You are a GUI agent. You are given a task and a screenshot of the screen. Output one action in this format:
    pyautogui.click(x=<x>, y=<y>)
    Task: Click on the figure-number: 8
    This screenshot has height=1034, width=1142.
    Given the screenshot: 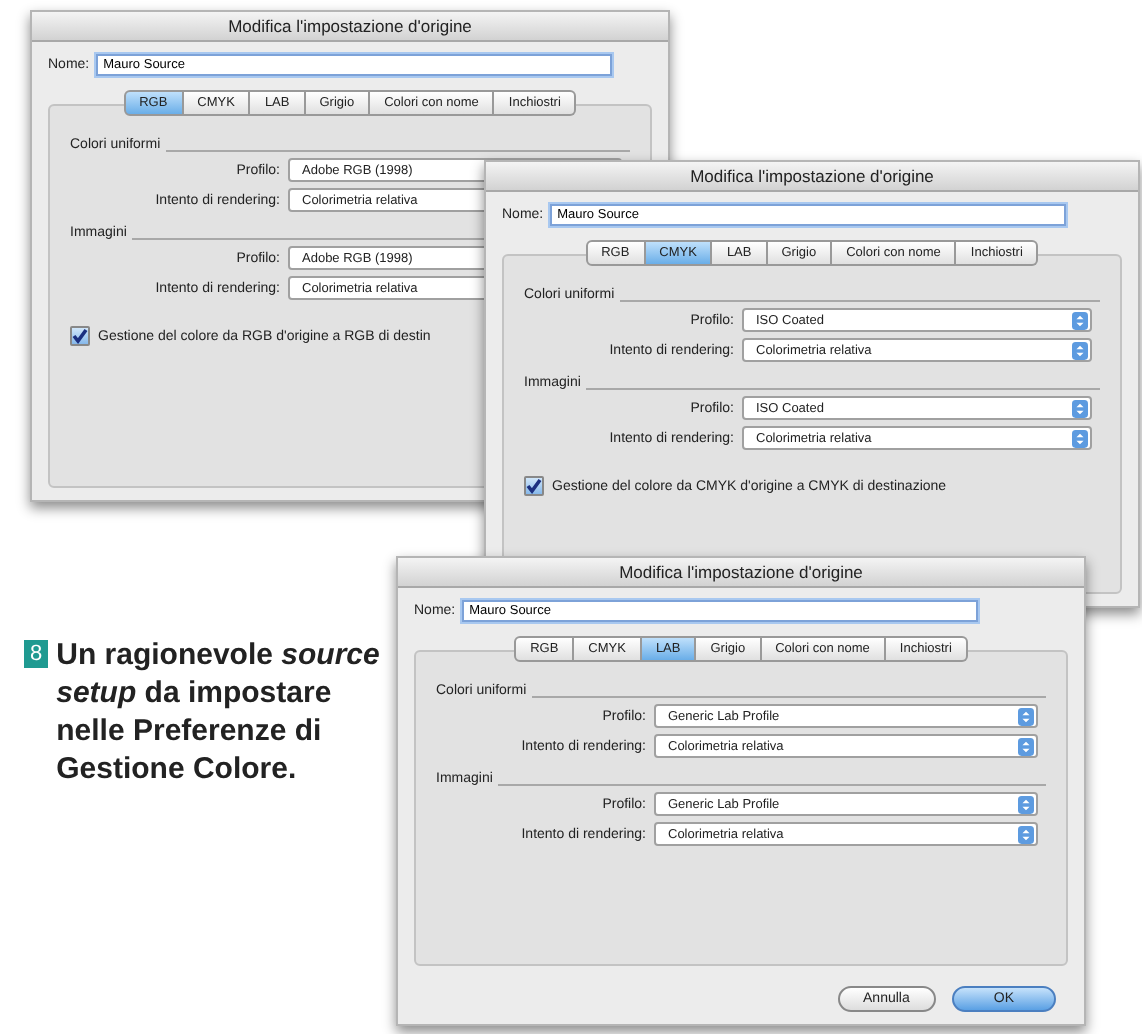 What is the action you would take?
    pyautogui.click(x=36, y=654)
    